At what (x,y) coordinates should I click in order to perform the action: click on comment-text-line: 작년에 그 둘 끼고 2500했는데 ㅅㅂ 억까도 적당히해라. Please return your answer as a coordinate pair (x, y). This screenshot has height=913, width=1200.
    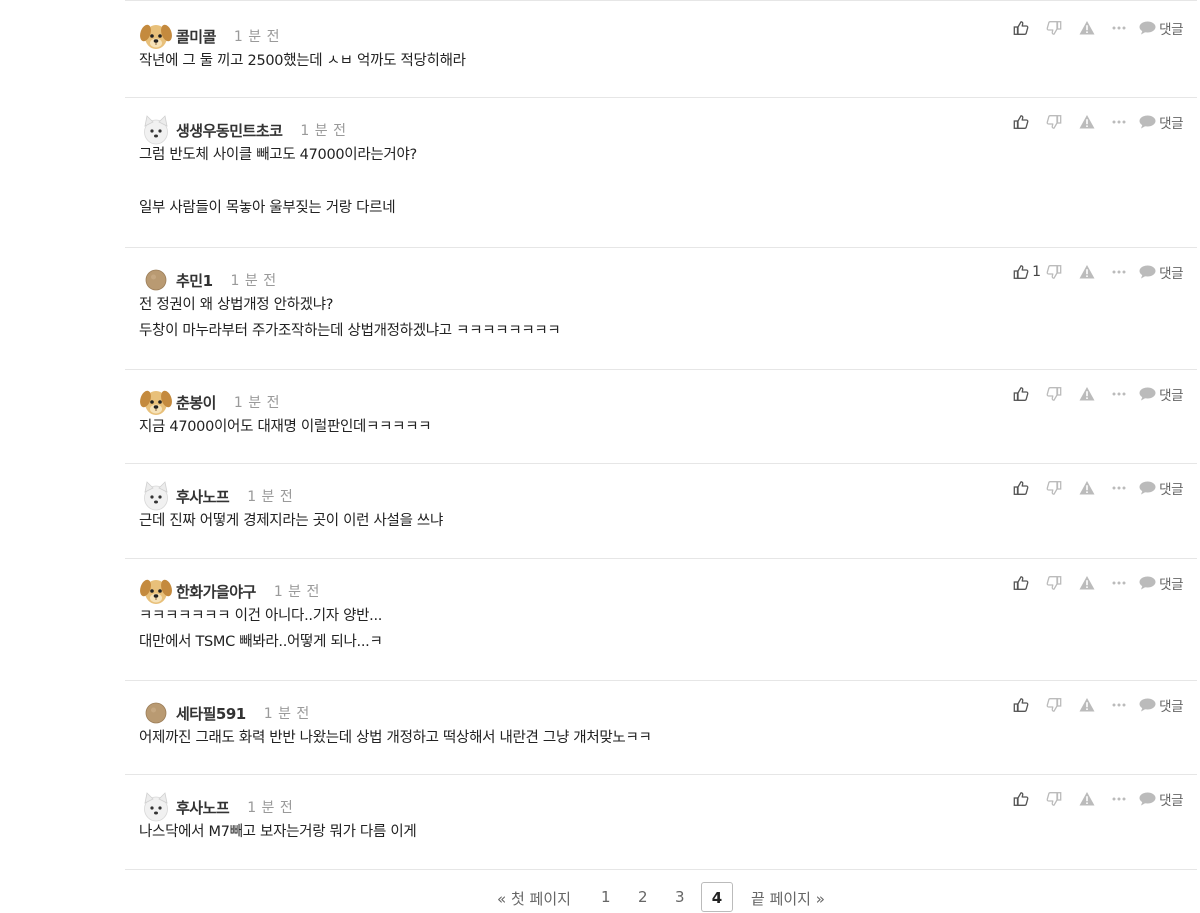
    Looking at the image, I should click on (302, 61).